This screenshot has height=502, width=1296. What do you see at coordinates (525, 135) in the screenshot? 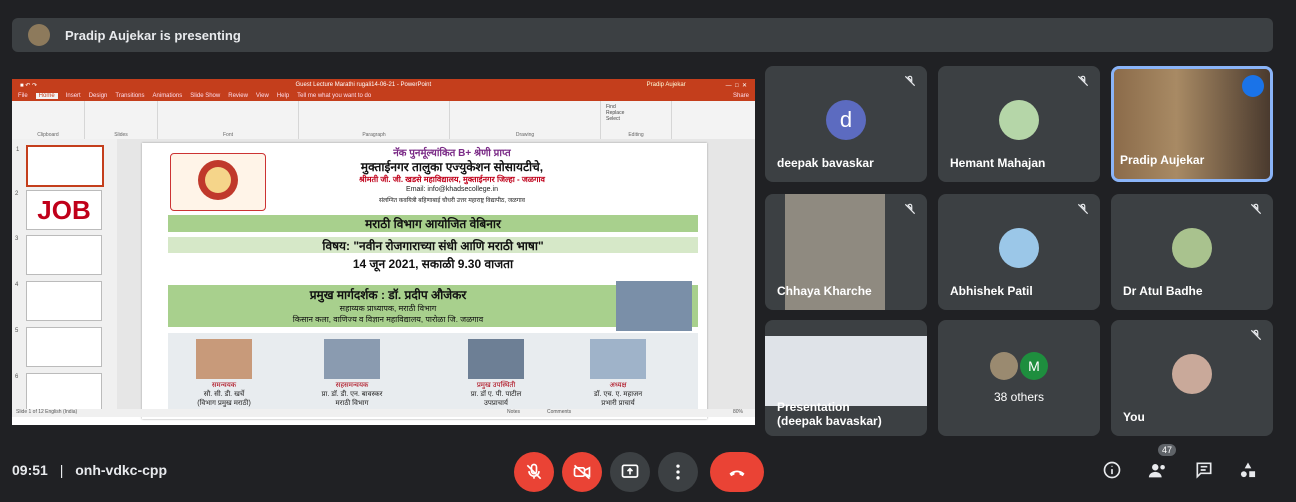
I see `group-drawing: Drawing` at bounding box center [525, 135].